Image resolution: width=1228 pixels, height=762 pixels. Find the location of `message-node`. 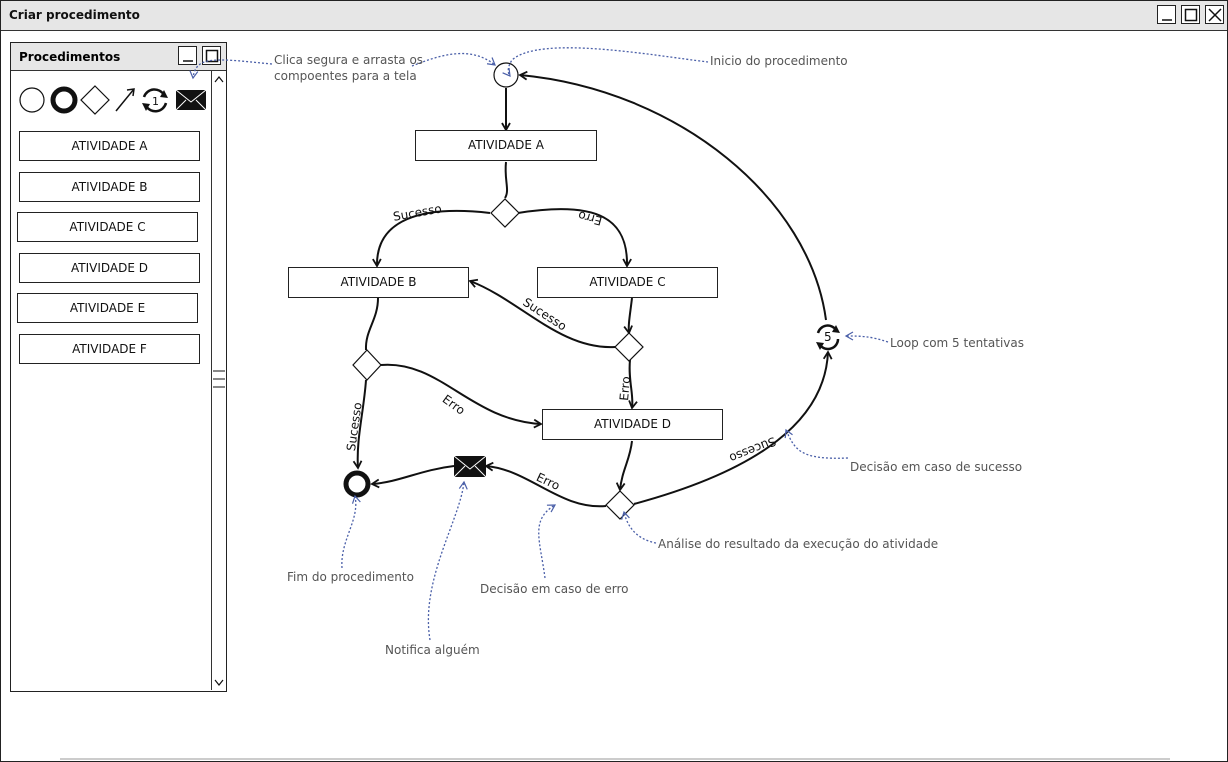

message-node is located at coordinates (470, 466).